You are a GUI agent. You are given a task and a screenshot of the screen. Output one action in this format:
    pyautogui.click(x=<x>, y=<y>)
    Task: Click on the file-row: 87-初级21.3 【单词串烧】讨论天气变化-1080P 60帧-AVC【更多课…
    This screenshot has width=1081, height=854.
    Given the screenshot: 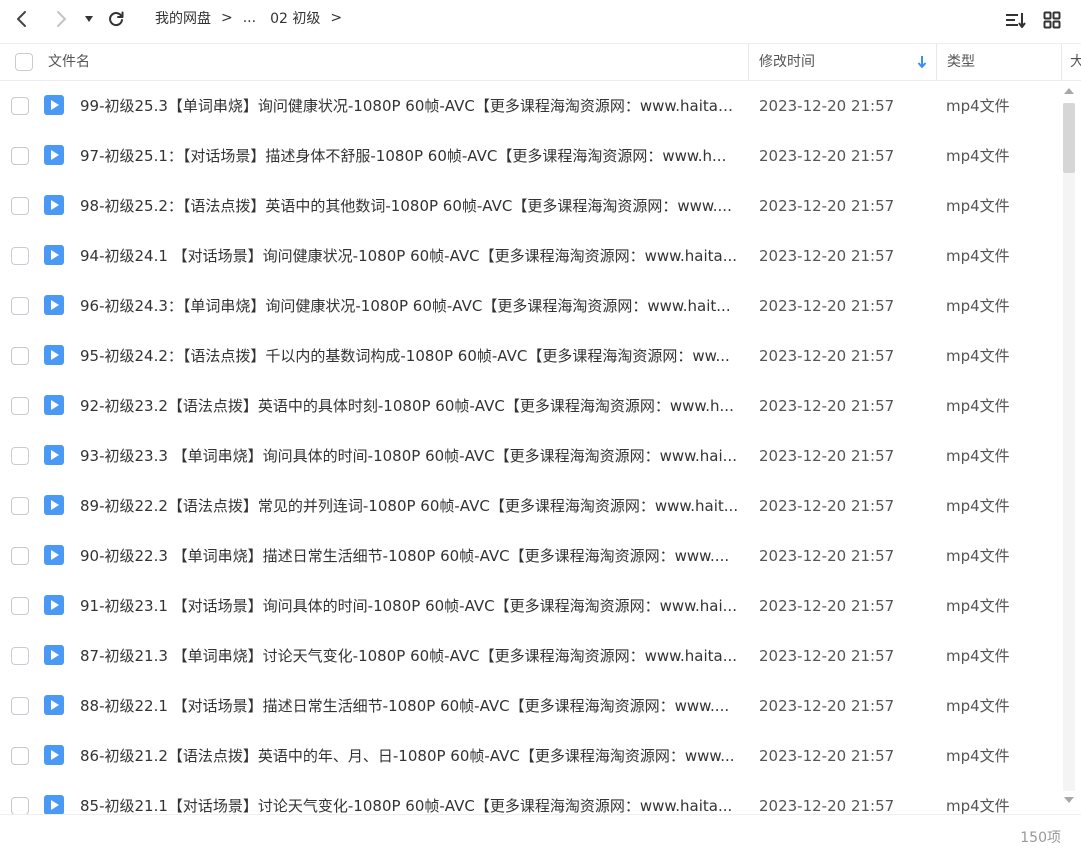 What is the action you would take?
    pyautogui.click(x=530, y=656)
    